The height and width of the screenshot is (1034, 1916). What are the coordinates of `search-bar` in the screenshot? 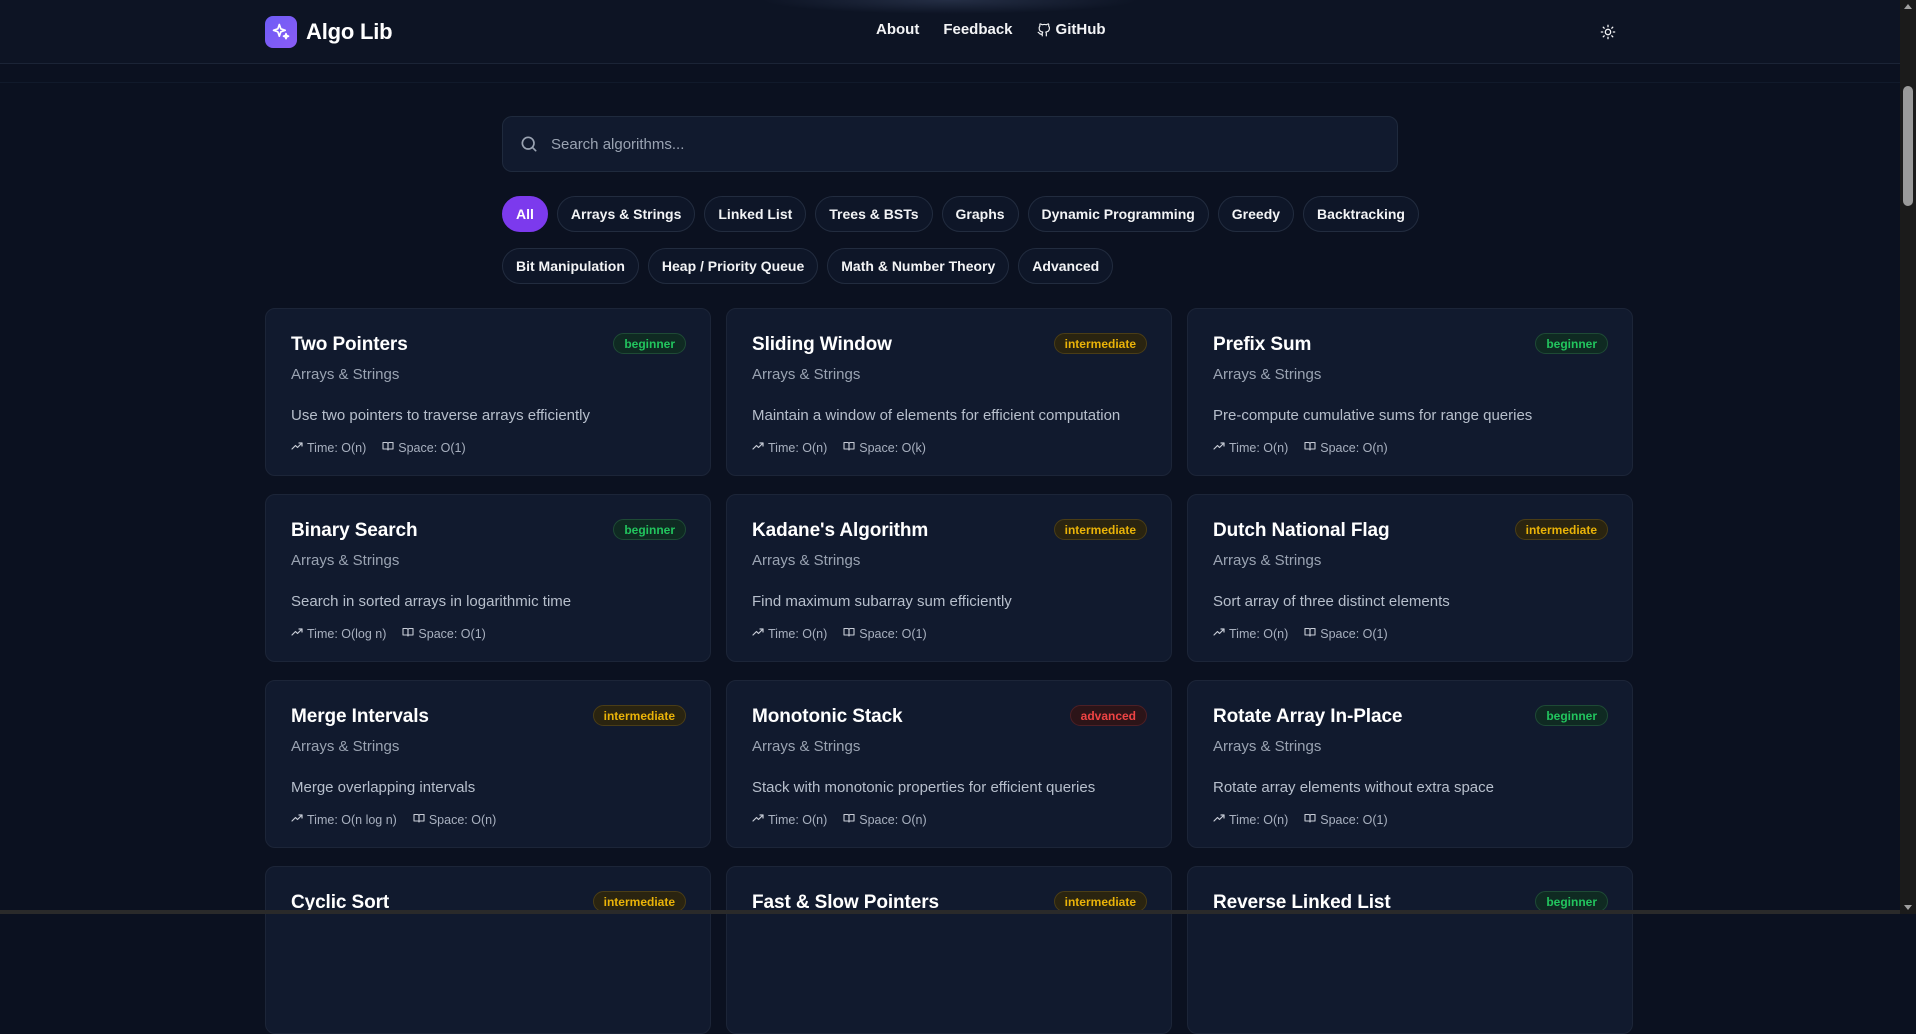 It's located at (950, 144).